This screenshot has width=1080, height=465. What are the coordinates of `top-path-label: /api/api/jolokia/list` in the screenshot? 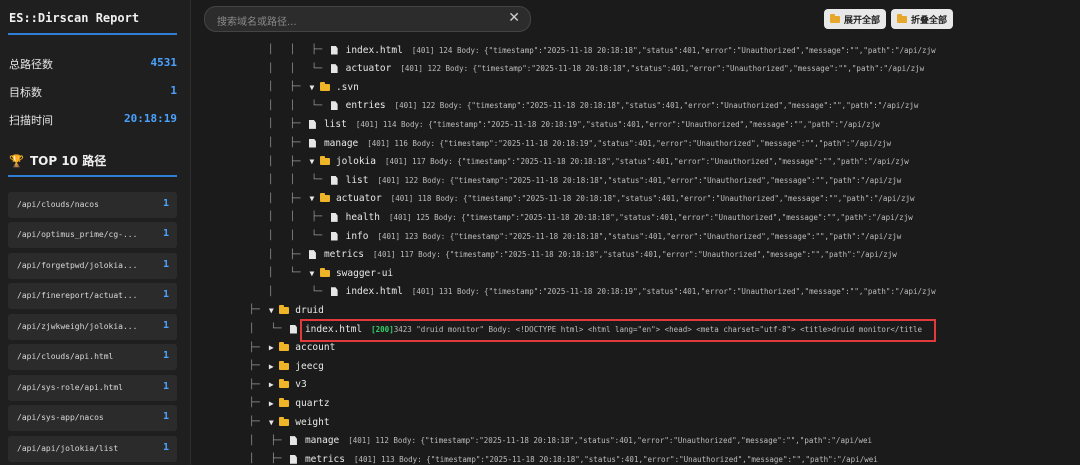 It's located at (68, 448).